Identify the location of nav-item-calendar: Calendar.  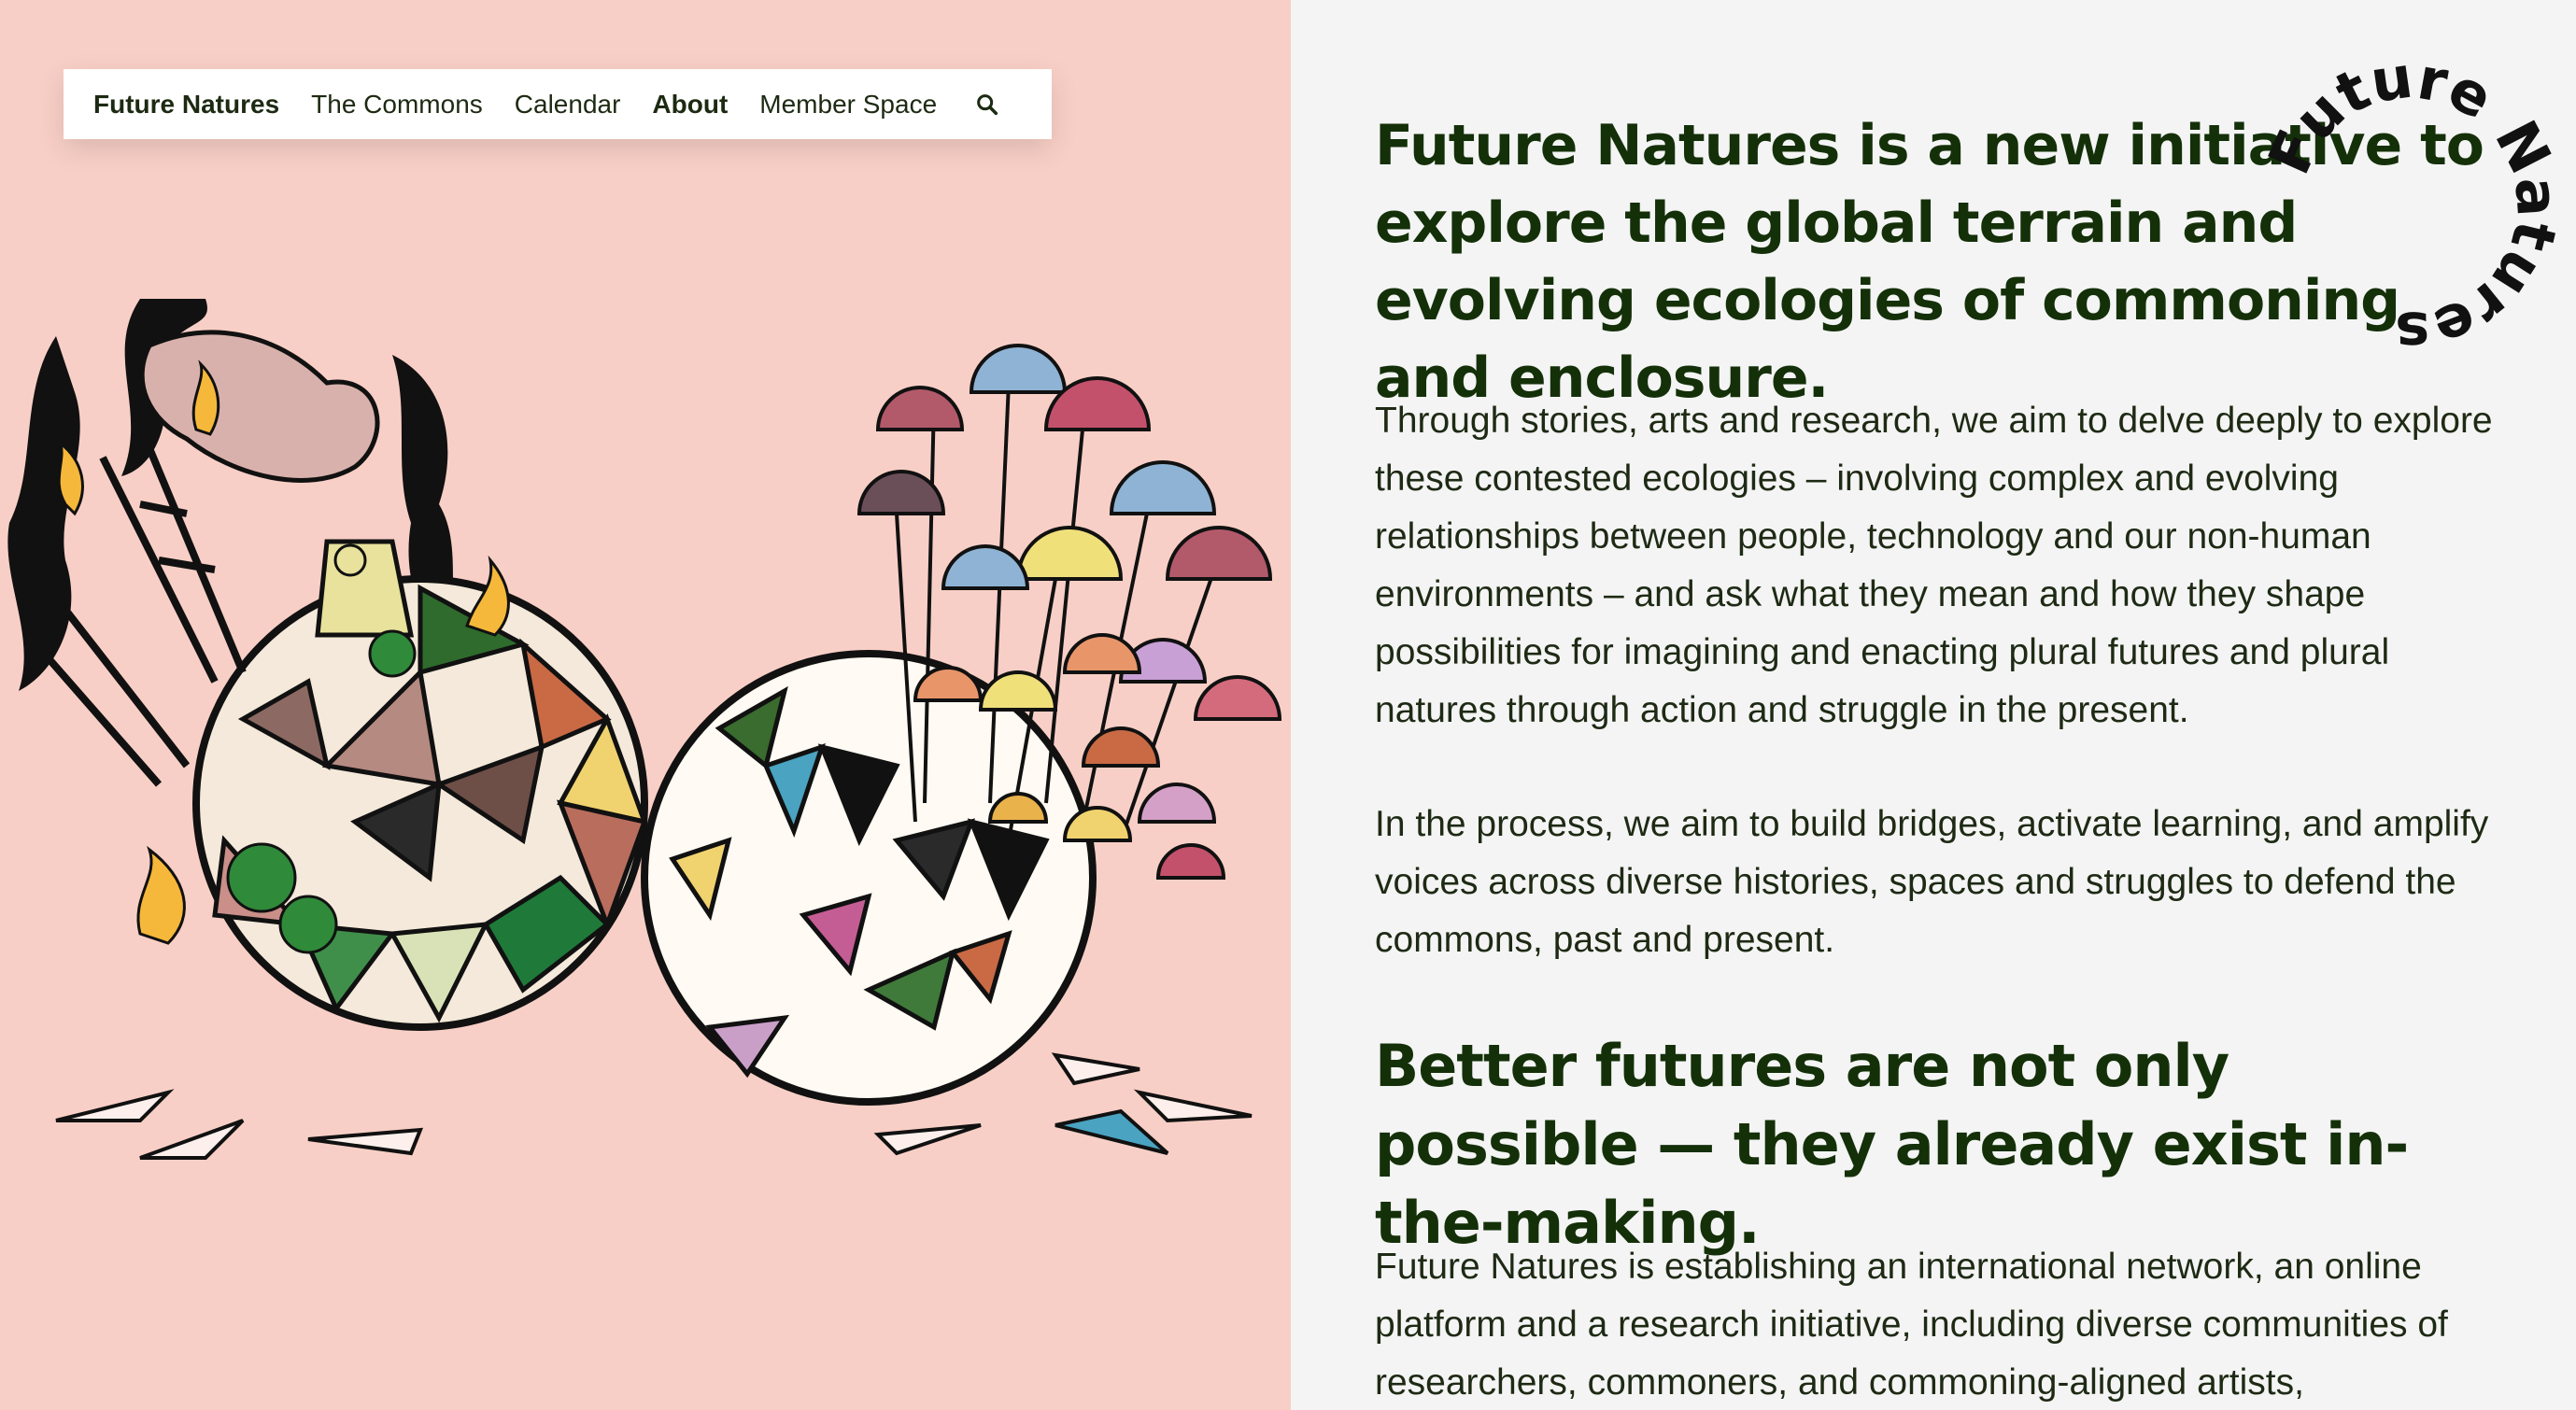
(568, 105).